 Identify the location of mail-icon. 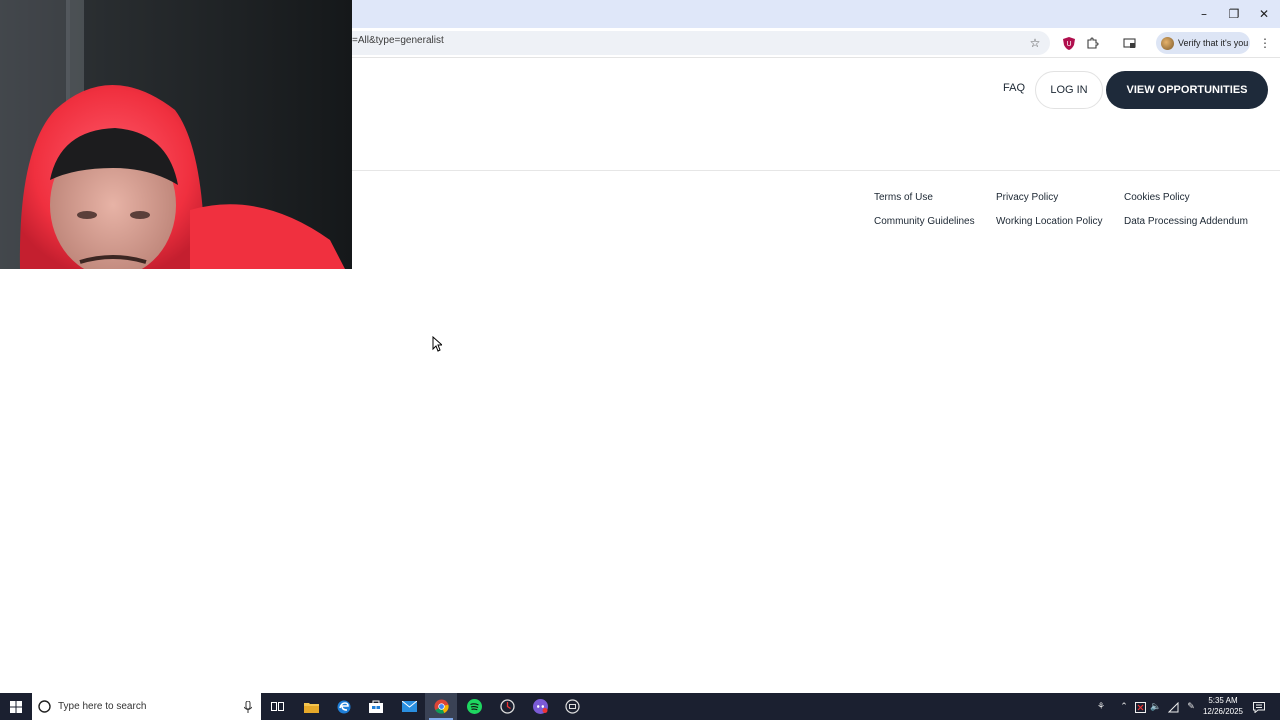
(409, 706).